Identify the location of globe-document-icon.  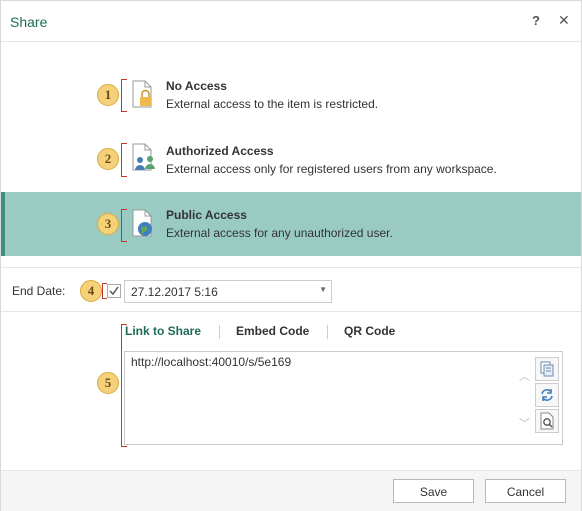
(142, 223).